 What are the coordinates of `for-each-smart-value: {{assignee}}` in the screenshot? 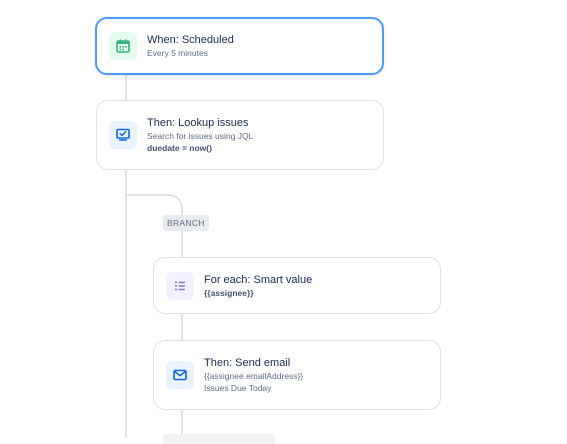 It's located at (229, 292).